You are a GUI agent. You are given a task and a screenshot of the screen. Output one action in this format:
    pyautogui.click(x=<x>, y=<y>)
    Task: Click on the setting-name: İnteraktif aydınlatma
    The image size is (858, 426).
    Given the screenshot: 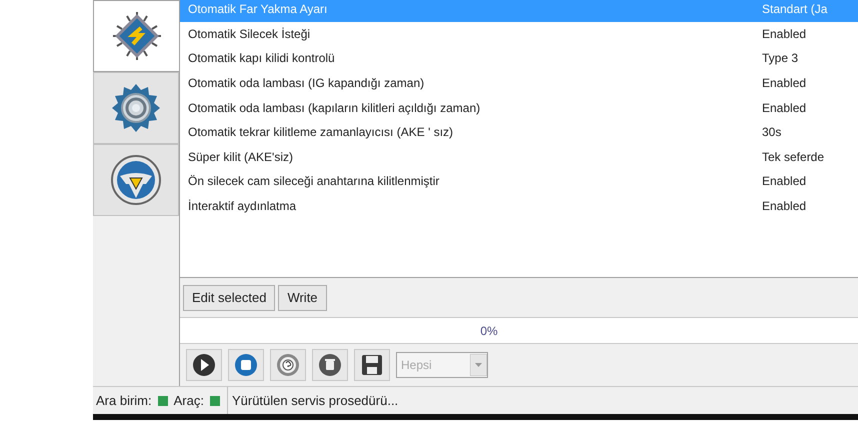 What is the action you would take?
    pyautogui.click(x=242, y=207)
    